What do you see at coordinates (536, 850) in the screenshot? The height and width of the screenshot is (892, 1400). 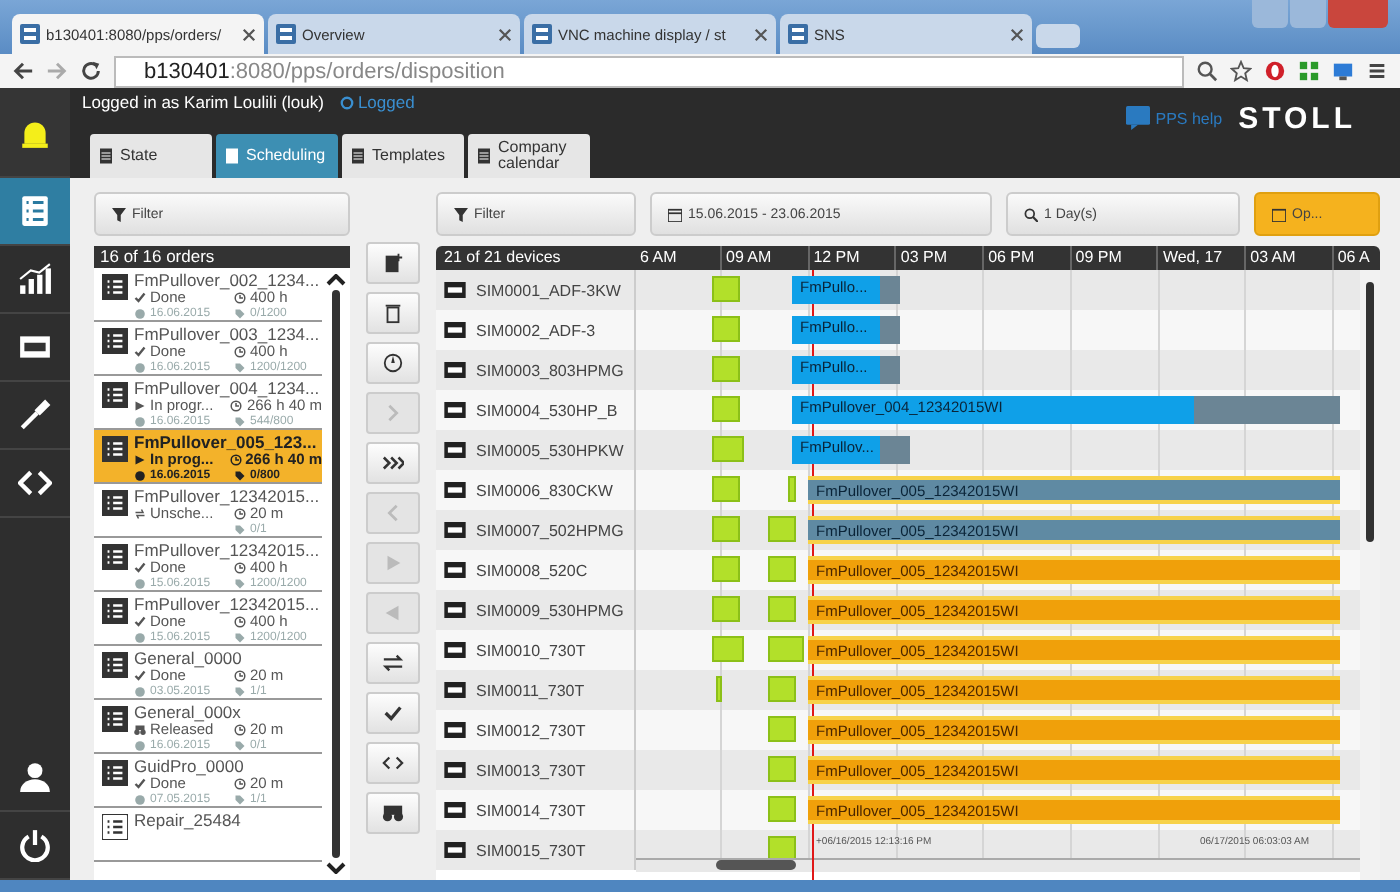 I see `device-cell: SIM0015_730T` at bounding box center [536, 850].